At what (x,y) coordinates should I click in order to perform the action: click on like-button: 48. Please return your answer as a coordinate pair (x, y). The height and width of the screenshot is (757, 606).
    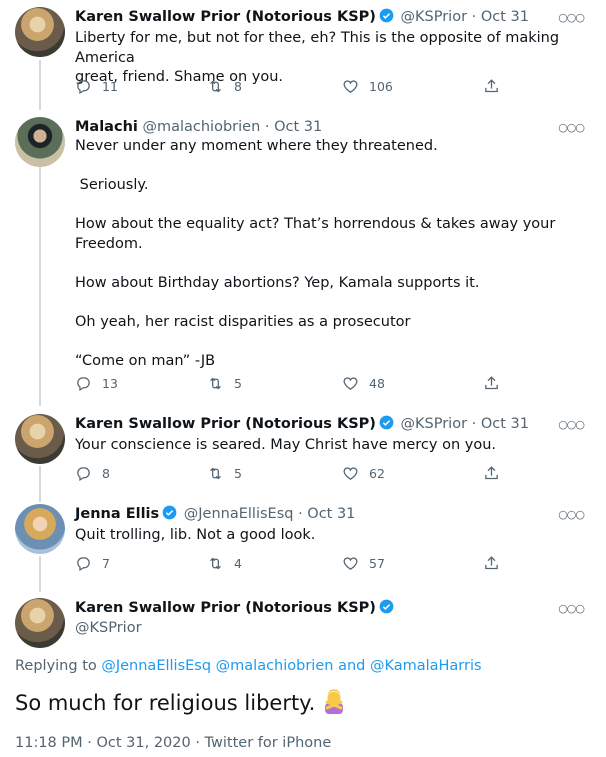
    Looking at the image, I should click on (363, 383).